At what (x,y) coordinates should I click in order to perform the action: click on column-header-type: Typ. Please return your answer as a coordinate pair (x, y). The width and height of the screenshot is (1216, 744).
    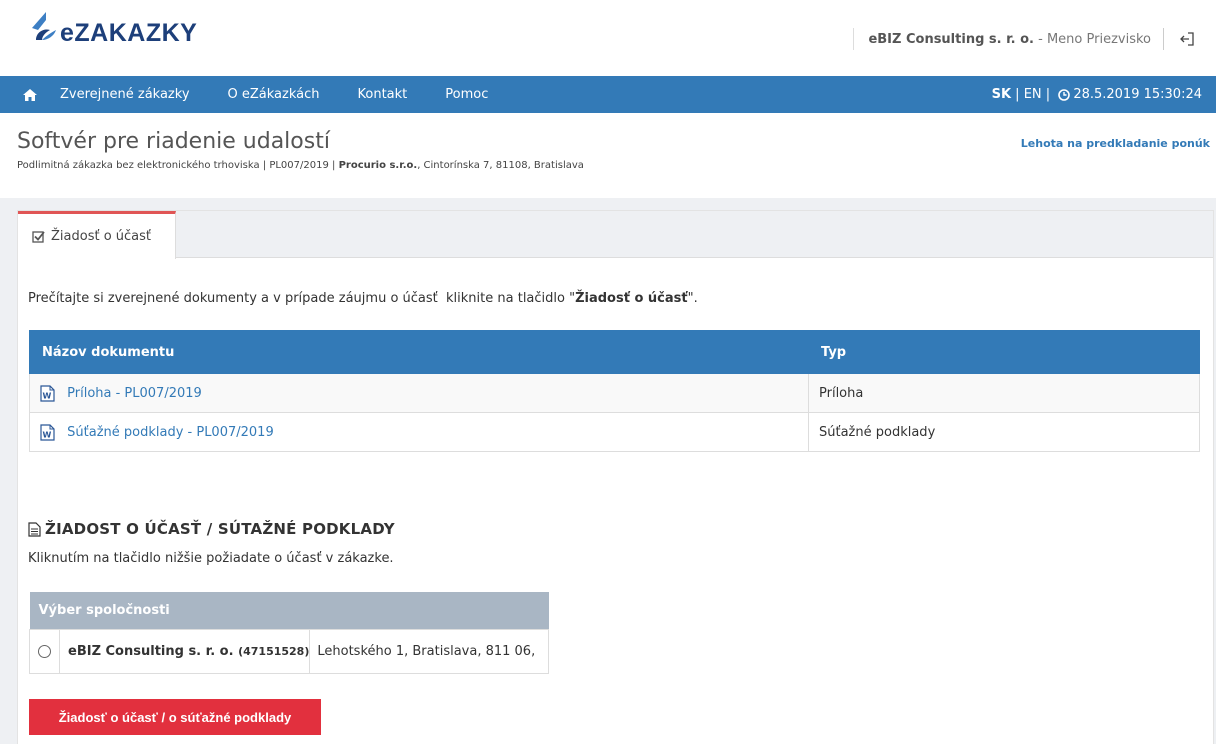
    Looking at the image, I should click on (1004, 352).